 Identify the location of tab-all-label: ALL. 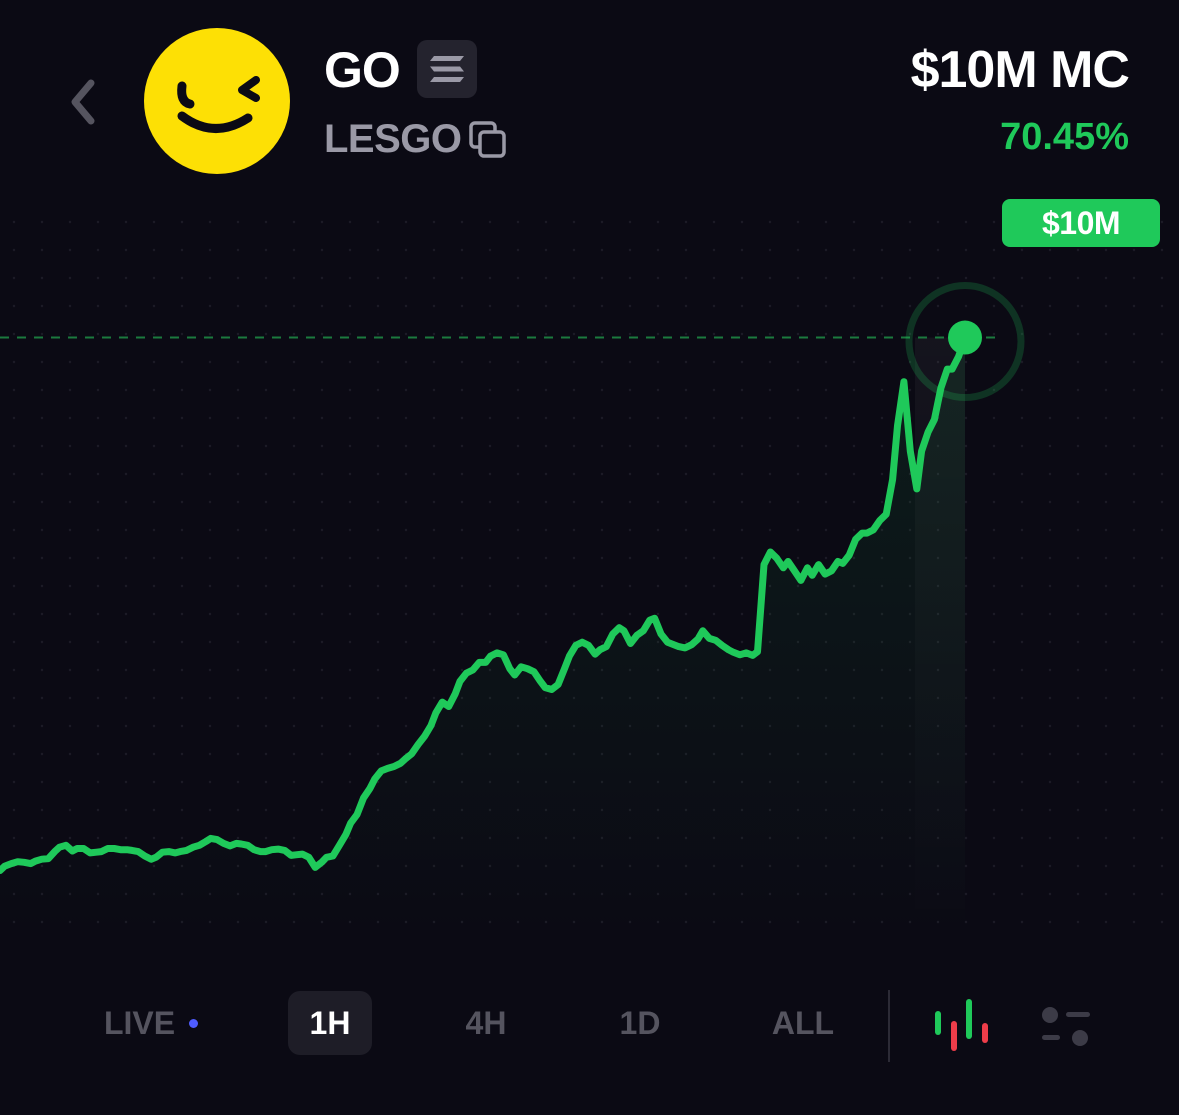
(803, 1022).